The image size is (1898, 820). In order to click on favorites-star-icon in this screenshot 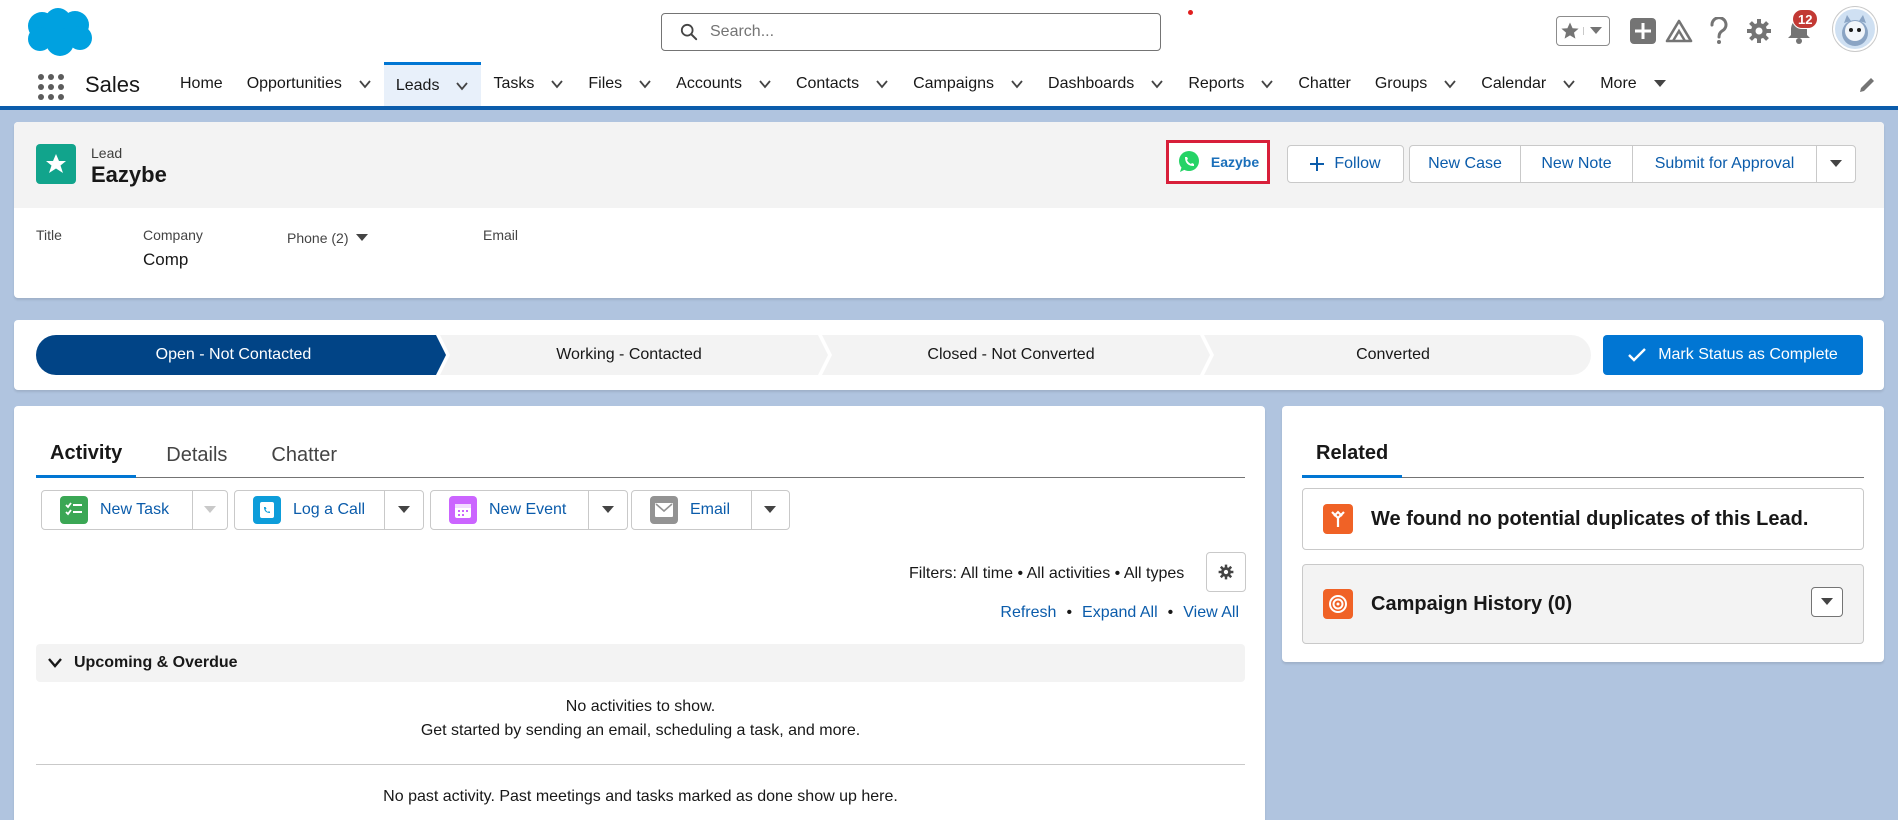, I will do `click(1570, 31)`.